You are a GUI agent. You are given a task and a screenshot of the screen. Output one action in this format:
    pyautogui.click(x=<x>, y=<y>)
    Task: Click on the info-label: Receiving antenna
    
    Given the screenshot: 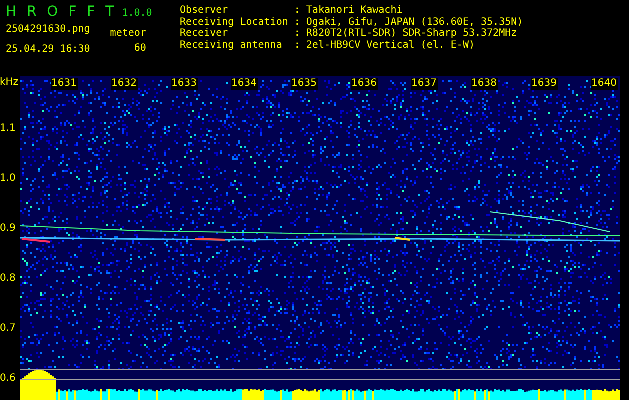 What is the action you would take?
    pyautogui.click(x=232, y=45)
    